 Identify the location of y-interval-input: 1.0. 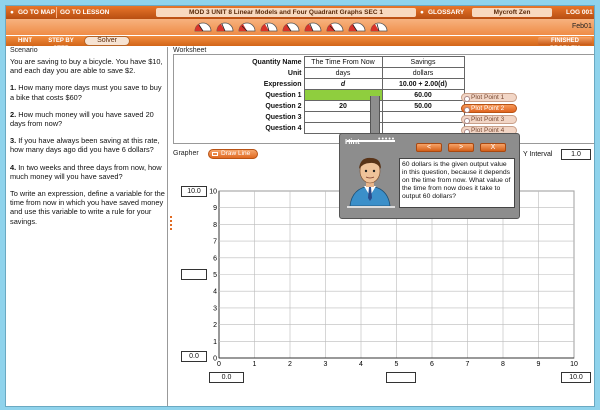
(576, 154).